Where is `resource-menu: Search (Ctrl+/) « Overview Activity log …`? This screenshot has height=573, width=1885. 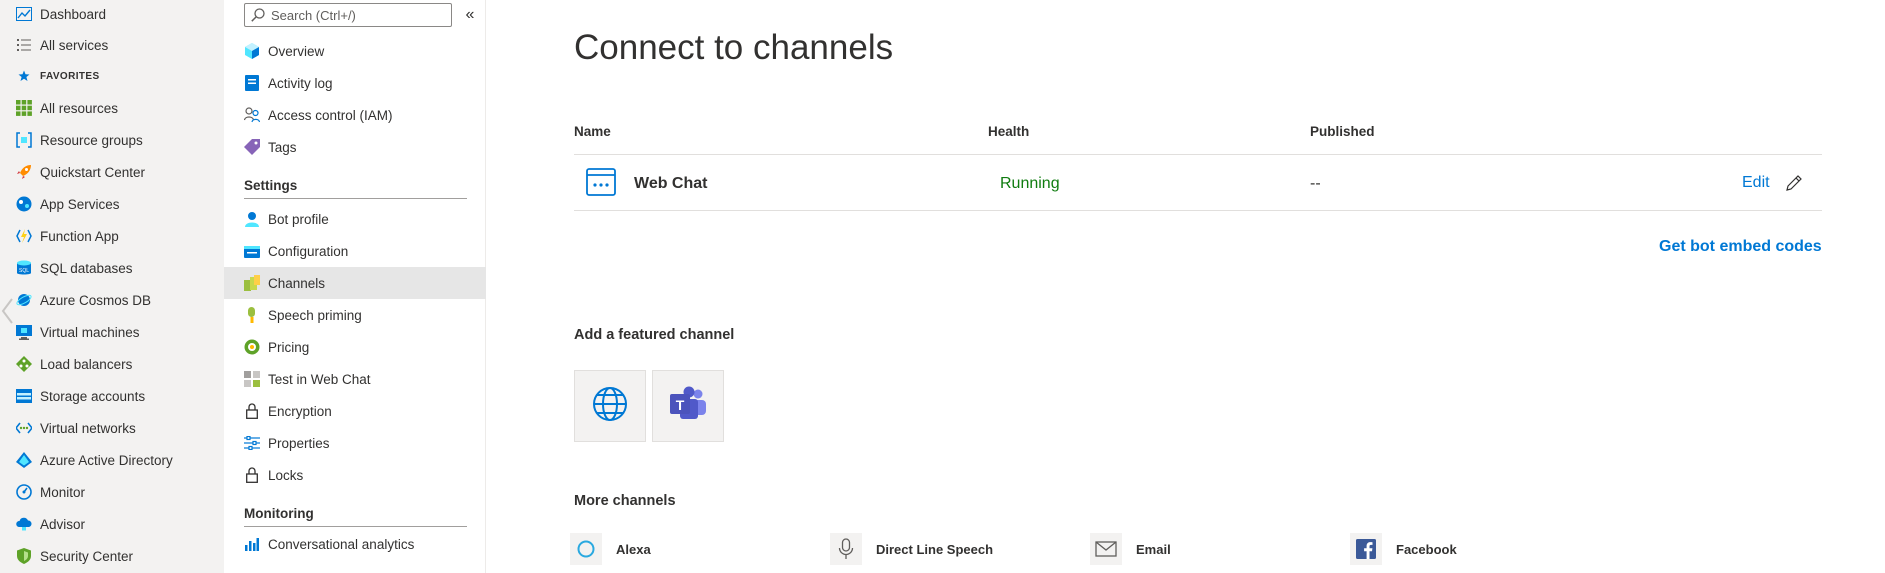
resource-menu: Search (Ctrl+/) « Overview Activity log … is located at coordinates (355, 286).